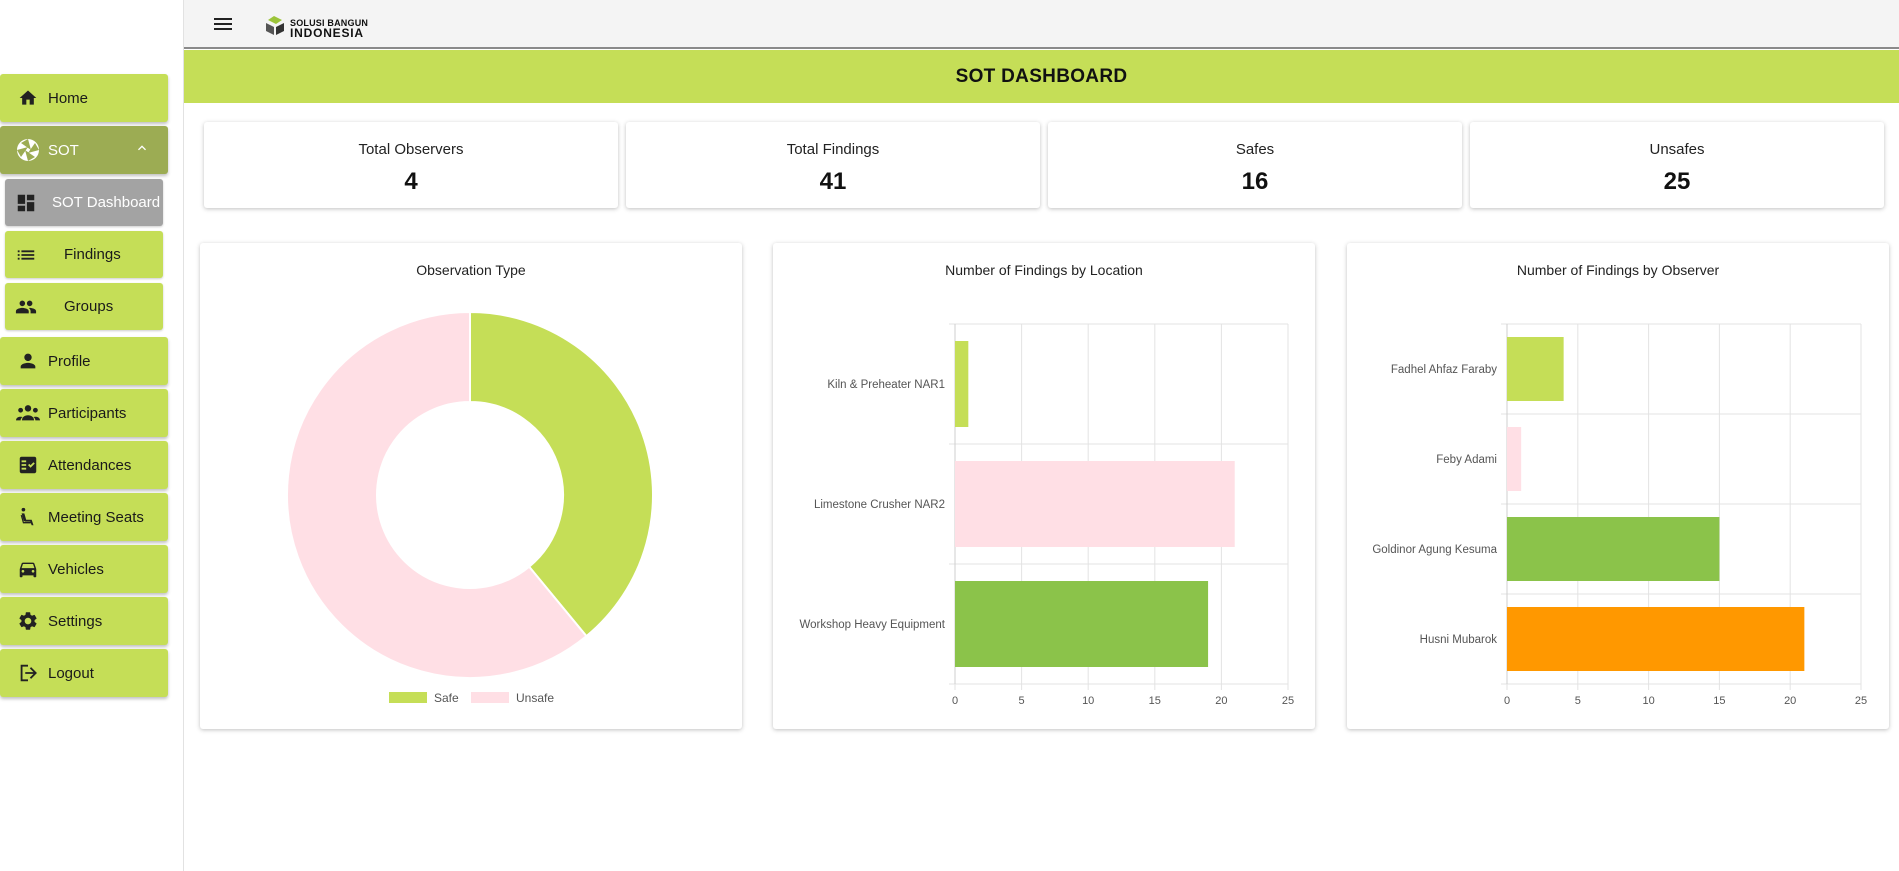 The width and height of the screenshot is (1899, 871). I want to click on nav-profile: Profile, so click(84, 361).